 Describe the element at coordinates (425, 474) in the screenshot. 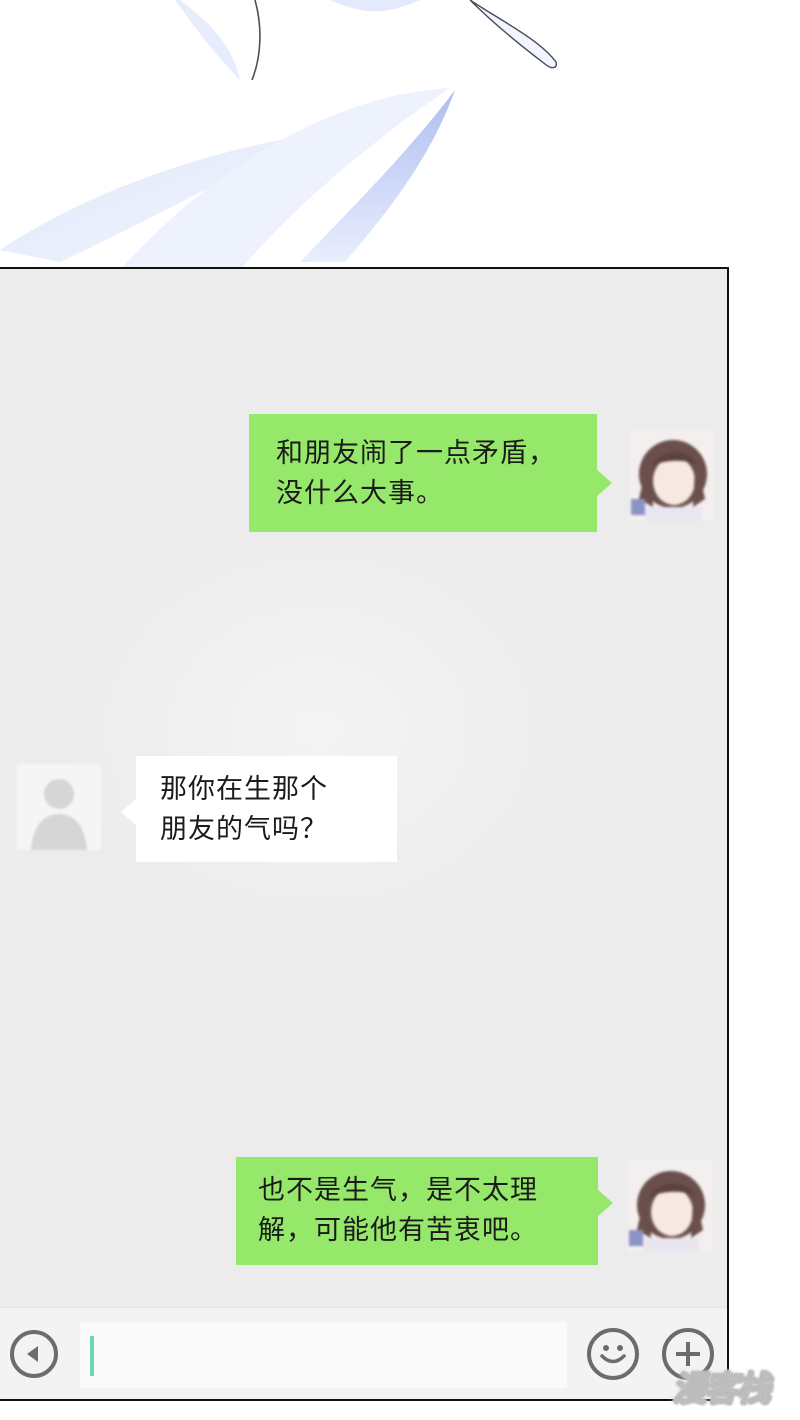

I see `message-text: 和朋友闹了一点矛盾， 没什么大事。` at that location.